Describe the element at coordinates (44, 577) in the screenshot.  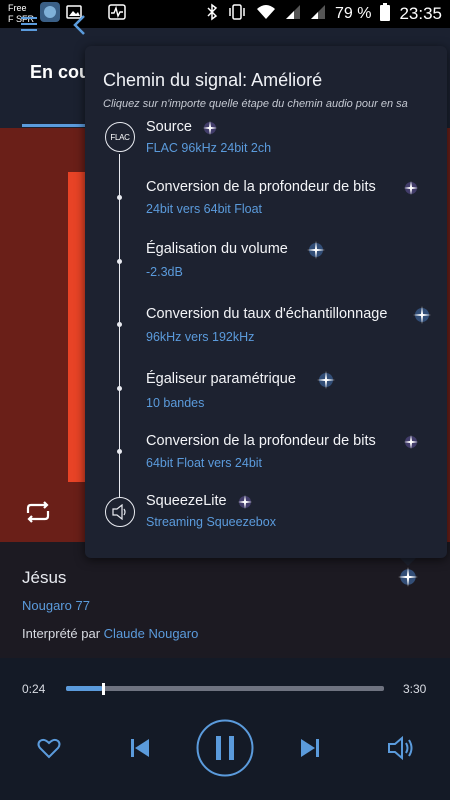
I see `track-title: Jésus` at that location.